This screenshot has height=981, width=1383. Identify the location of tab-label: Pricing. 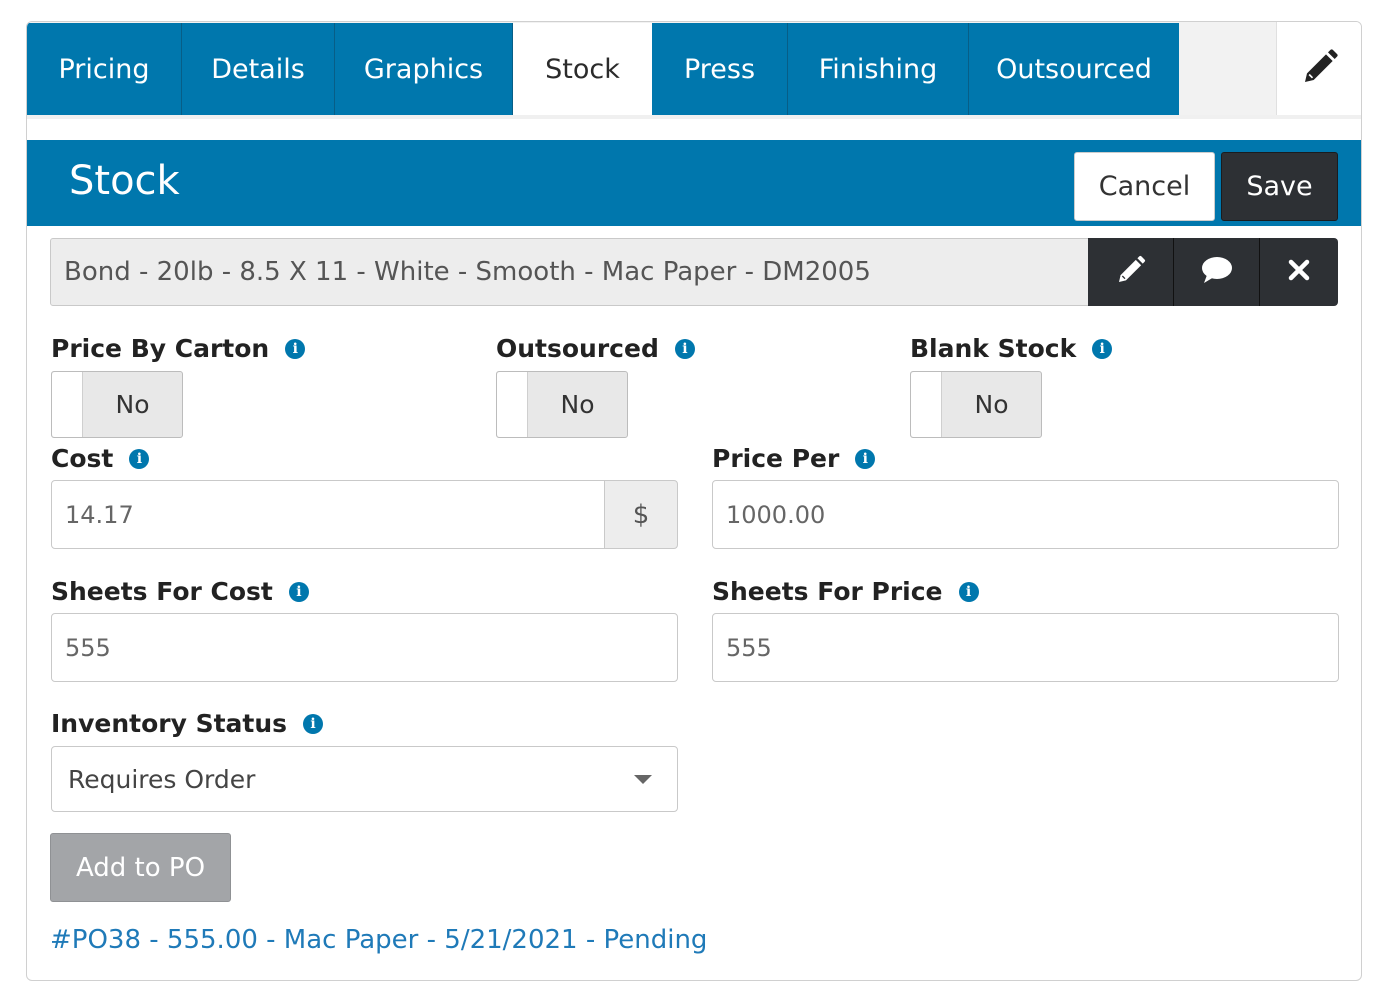
(104, 69).